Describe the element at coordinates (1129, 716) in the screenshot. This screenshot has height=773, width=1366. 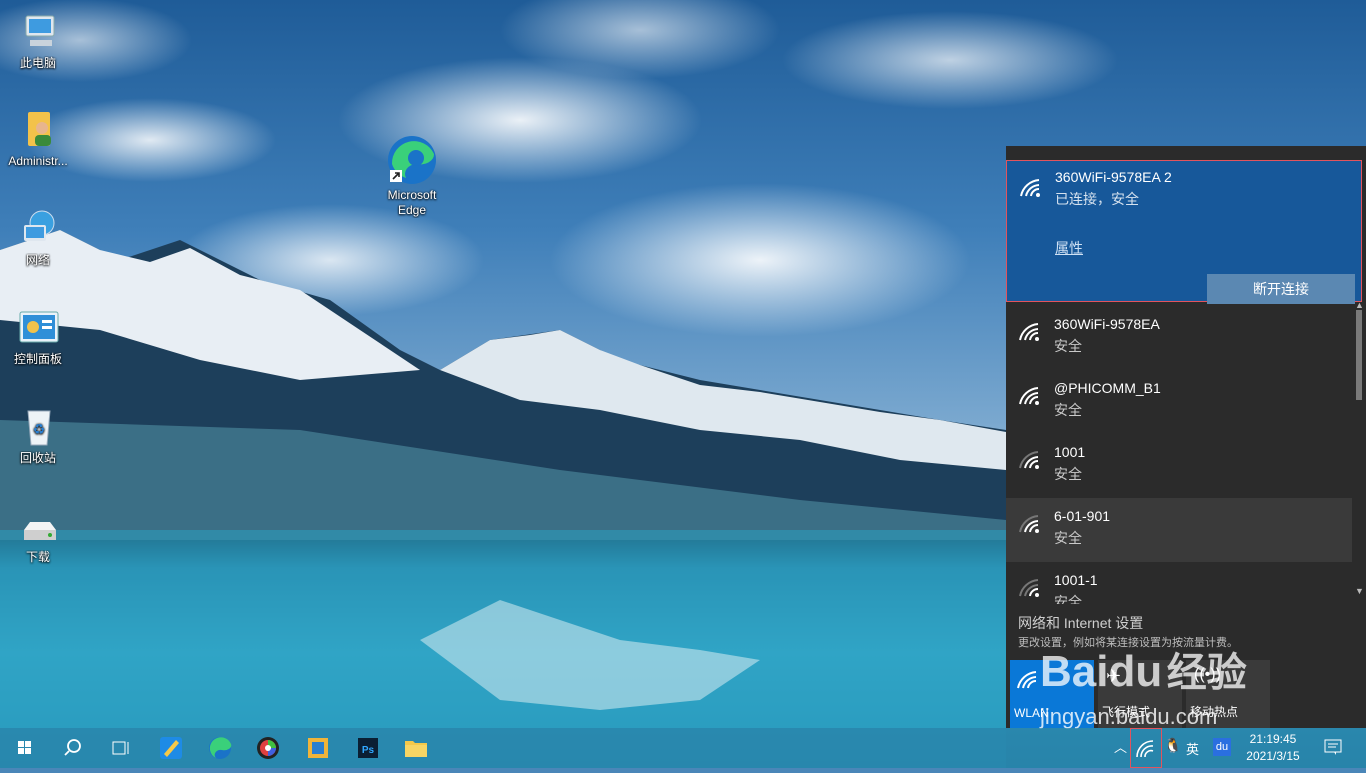
I see `watermark-url: jingyan.baidu.com` at that location.